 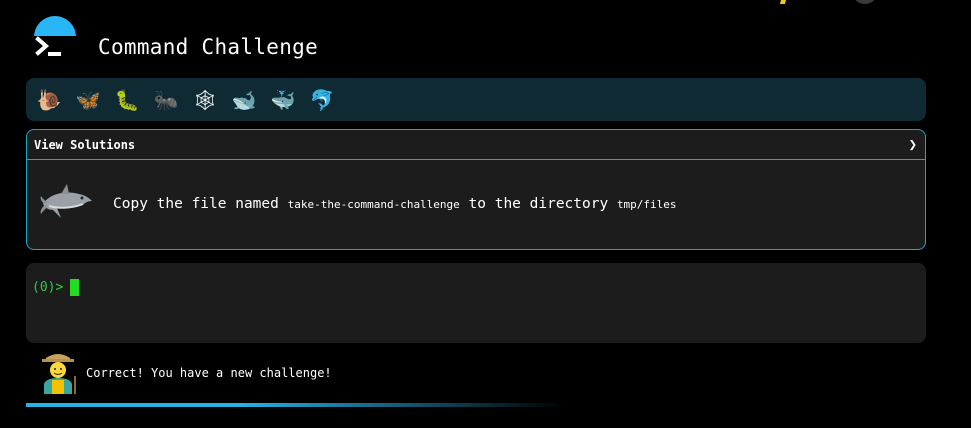 I want to click on levels-bar: 🐌 🦋 🐛 🐜 🕸 🐋 🐳 🐬, so click(x=476, y=99).